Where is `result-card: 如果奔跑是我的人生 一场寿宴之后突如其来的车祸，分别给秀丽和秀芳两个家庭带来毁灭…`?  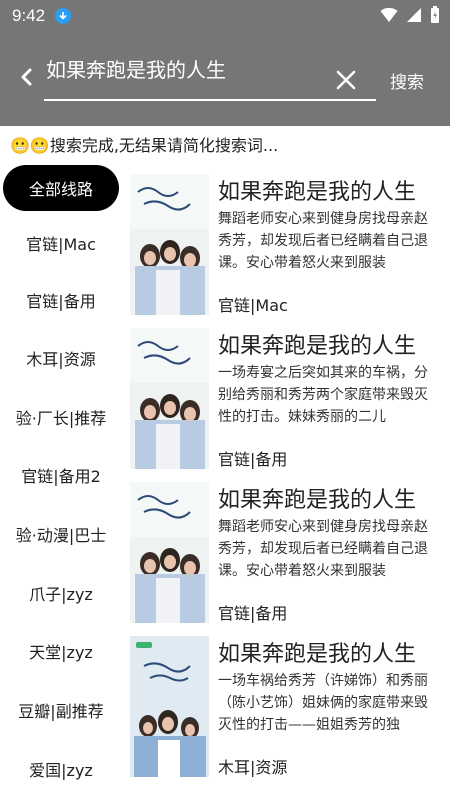 result-card: 如果奔跑是我的人生 一场寿宴之后突如其来的车祸，分别给秀丽和秀芳两个家庭带来毁灭… is located at coordinates (289, 397).